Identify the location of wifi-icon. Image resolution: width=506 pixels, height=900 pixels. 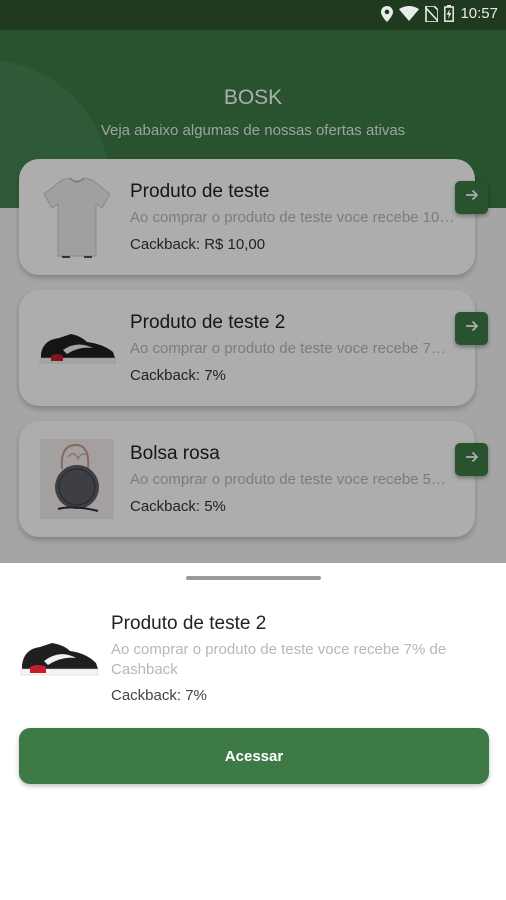
(409, 13).